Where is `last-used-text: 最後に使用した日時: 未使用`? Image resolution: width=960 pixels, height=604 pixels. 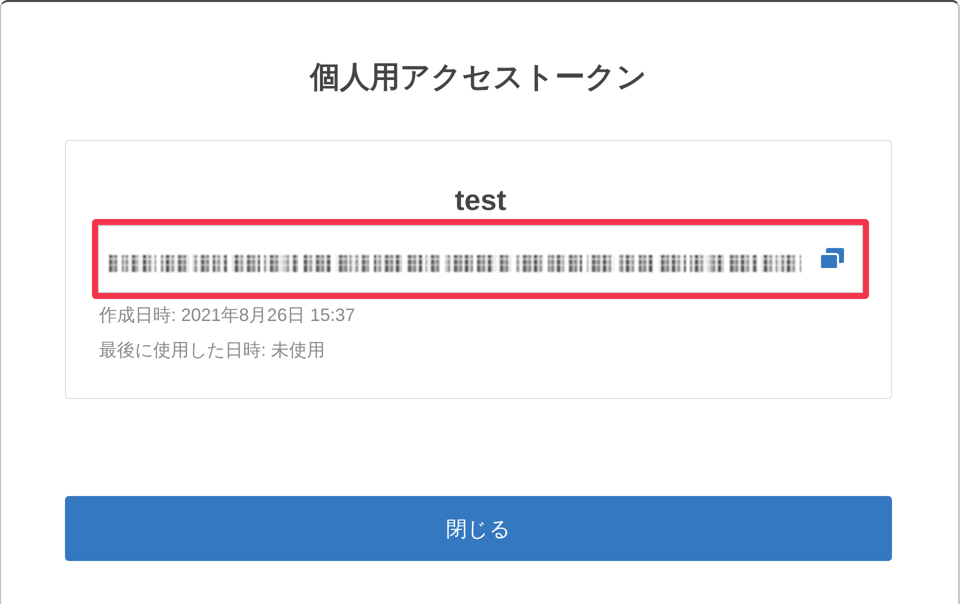 last-used-text: 最後に使用した日時: 未使用 is located at coordinates (212, 350).